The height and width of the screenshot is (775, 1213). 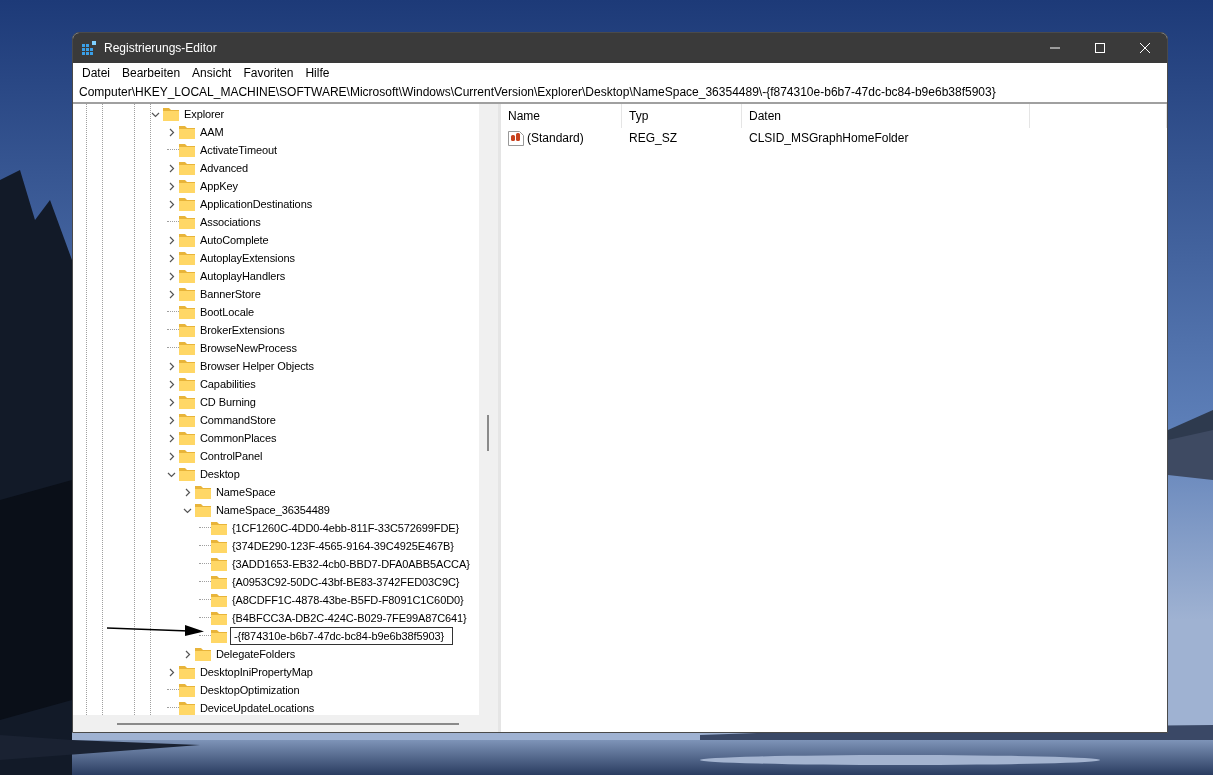 What do you see at coordinates (89, 48) in the screenshot?
I see `registry-icon` at bounding box center [89, 48].